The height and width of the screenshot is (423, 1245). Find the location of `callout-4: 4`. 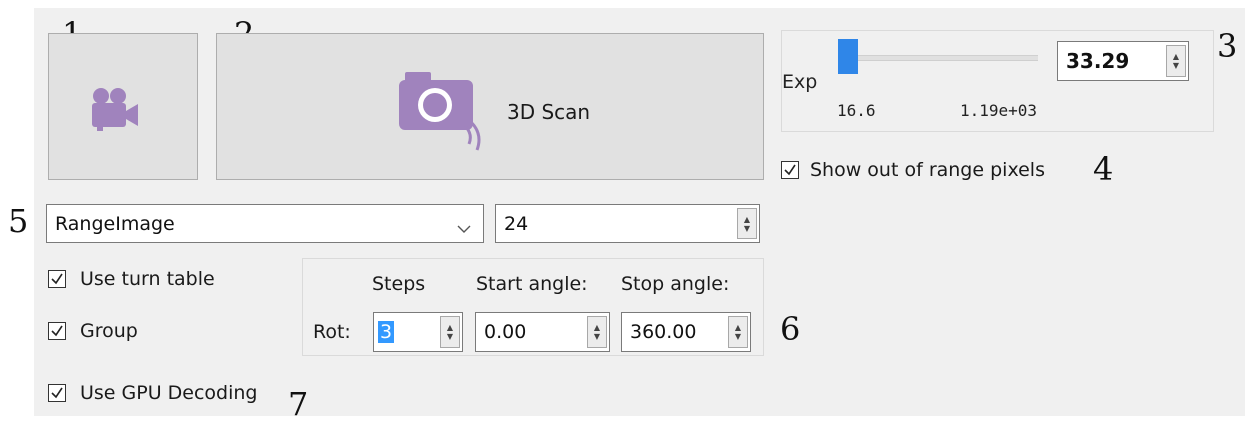

callout-4: 4 is located at coordinates (1103, 169).